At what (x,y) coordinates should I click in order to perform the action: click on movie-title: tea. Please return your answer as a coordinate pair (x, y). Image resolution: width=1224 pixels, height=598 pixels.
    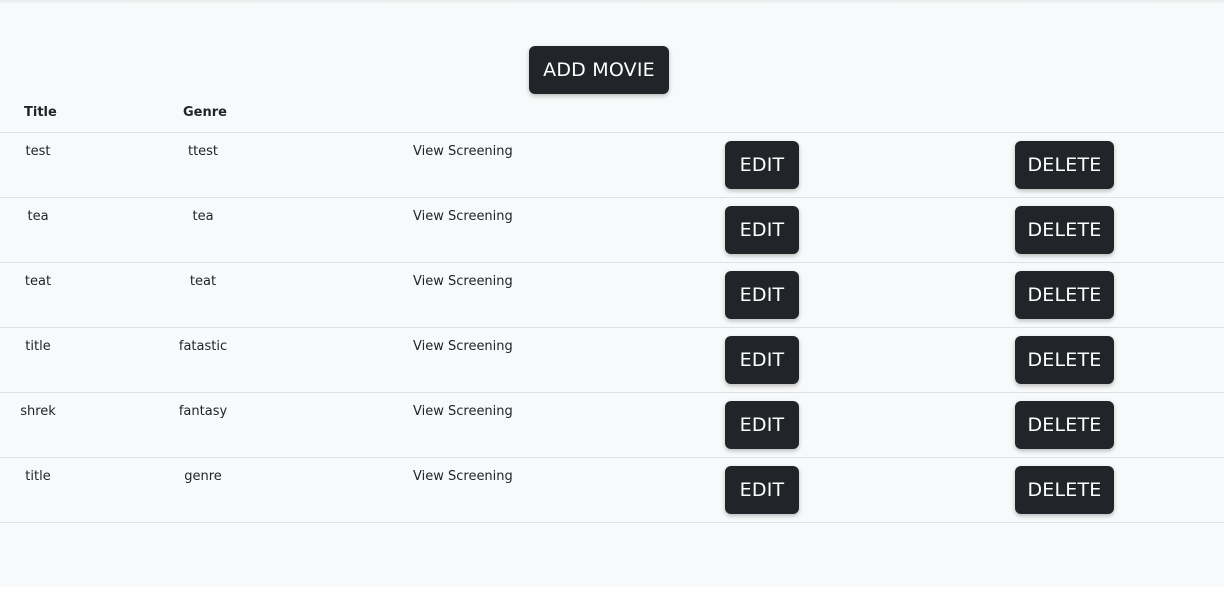
    Looking at the image, I should click on (38, 216).